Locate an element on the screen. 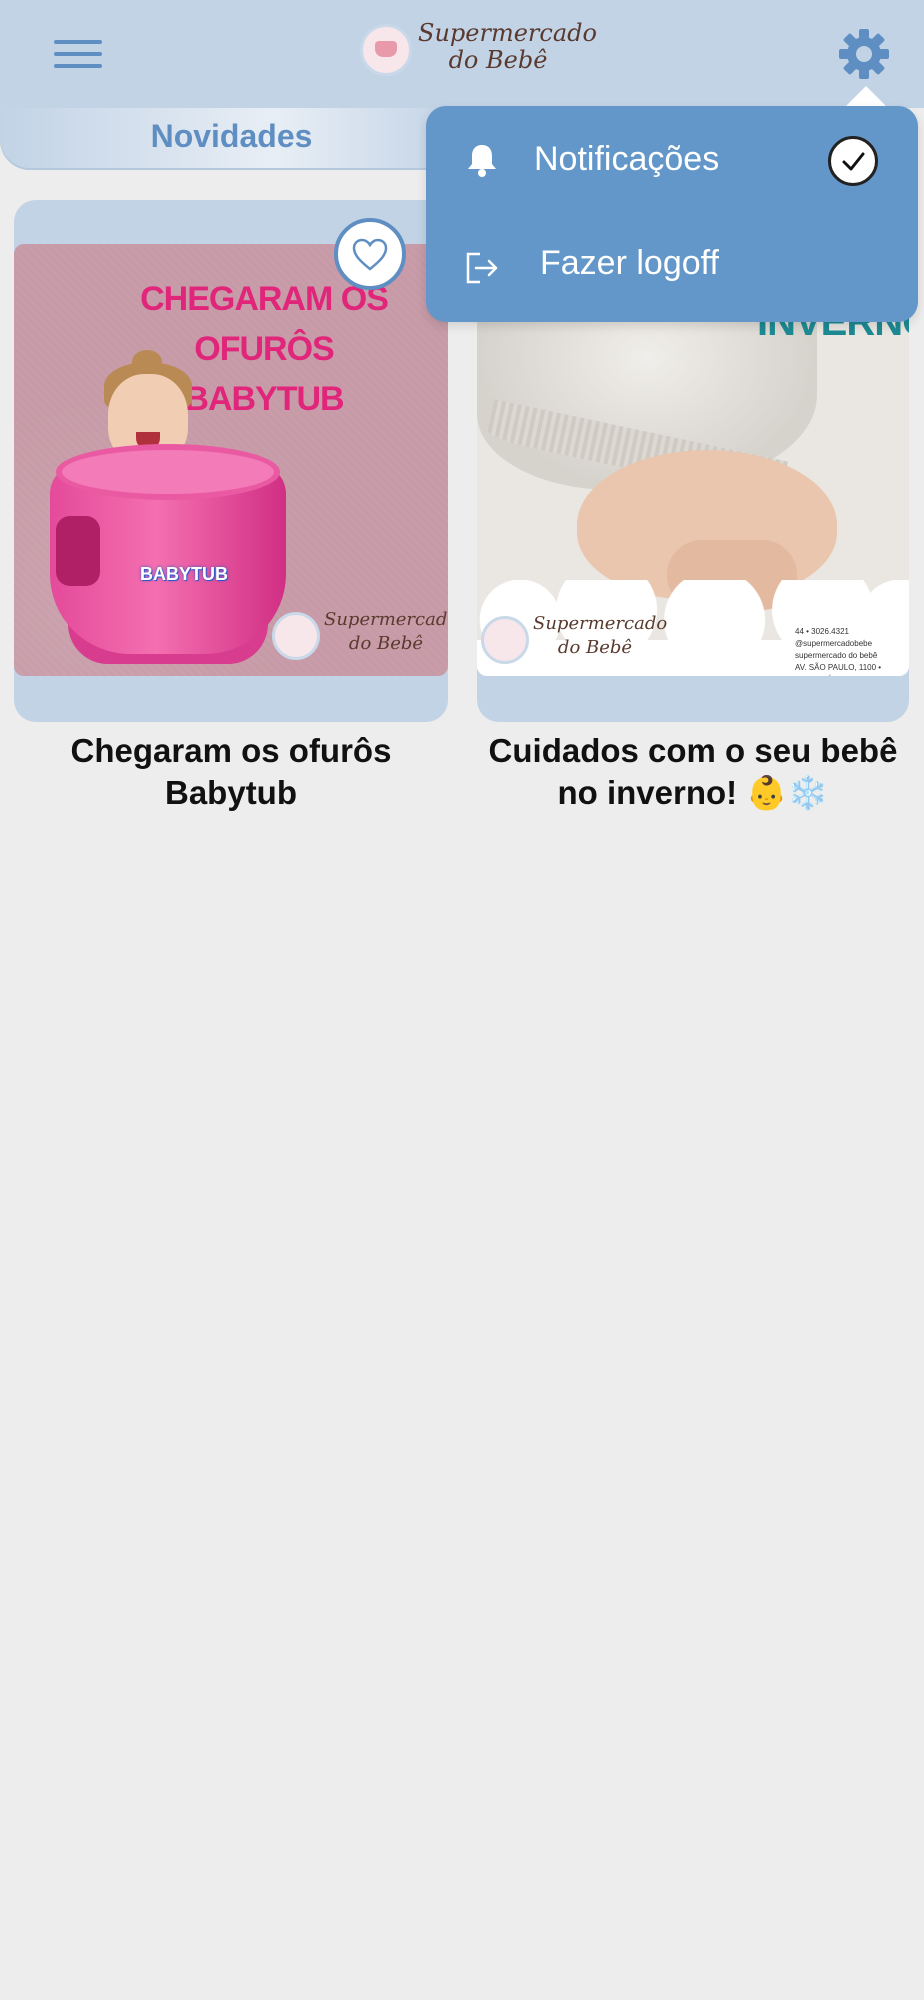 This screenshot has width=924, height=2000. heart-outline-icon is located at coordinates (370, 254).